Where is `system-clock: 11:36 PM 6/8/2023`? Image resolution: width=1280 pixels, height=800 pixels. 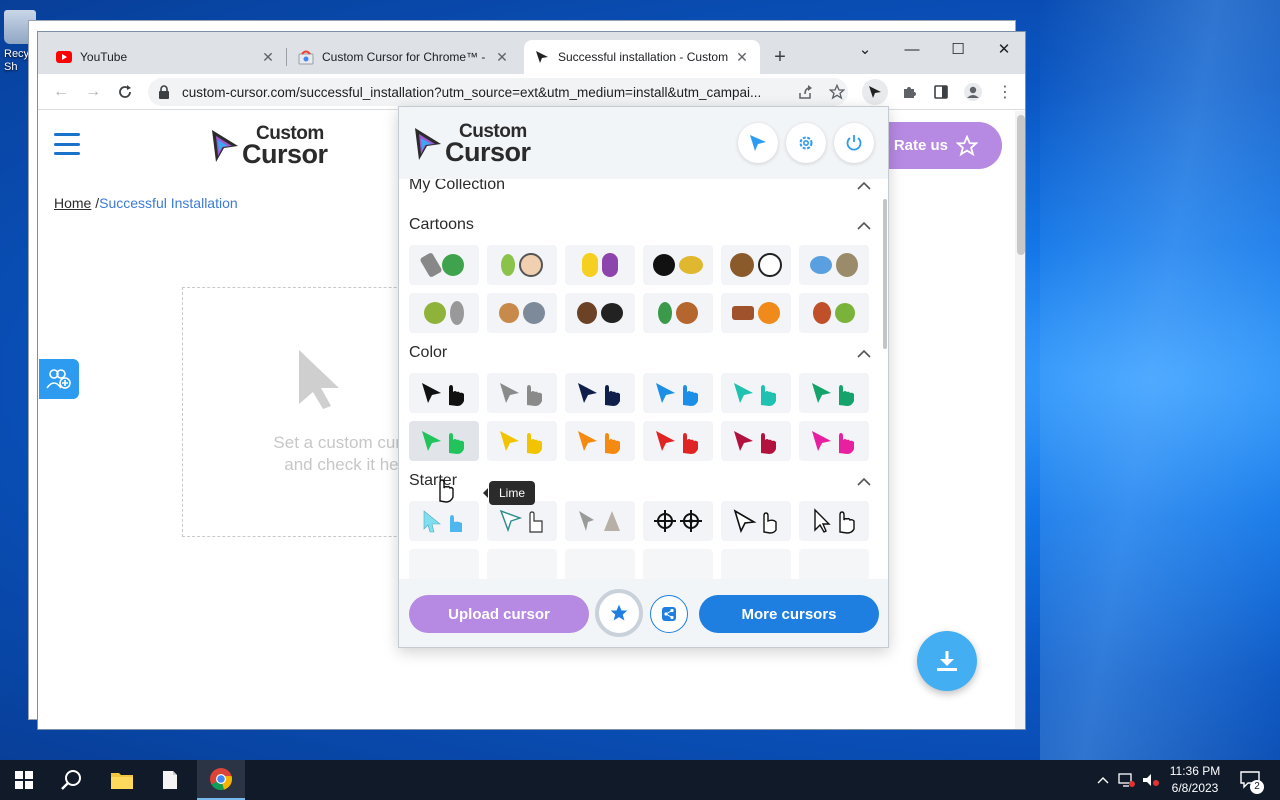 system-clock: 11:36 PM 6/8/2023 is located at coordinates (1195, 780).